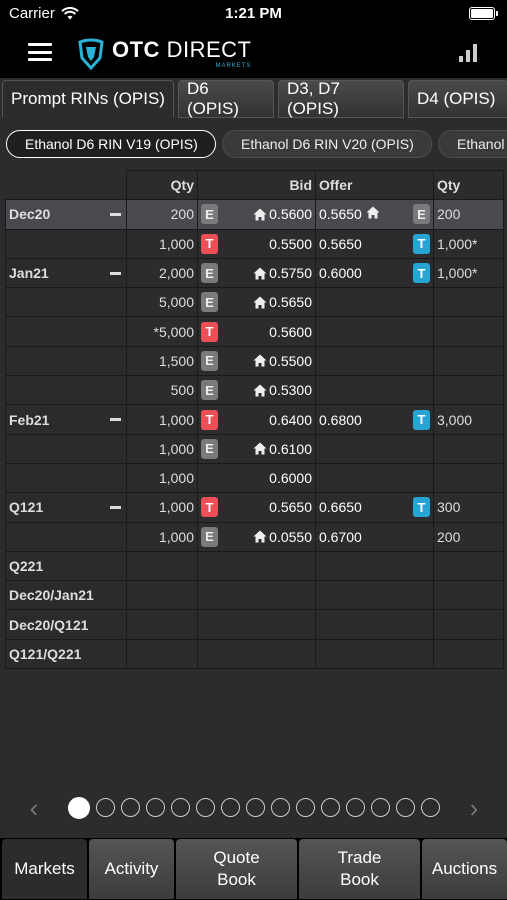 The height and width of the screenshot is (900, 507). What do you see at coordinates (474, 808) in the screenshot?
I see `chevron-right-icon: ›` at bounding box center [474, 808].